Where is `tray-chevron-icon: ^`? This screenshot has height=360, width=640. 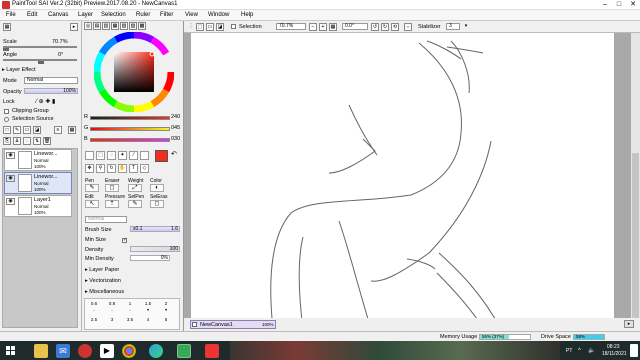
tray-chevron-icon: ^ is located at coordinates (579, 351).